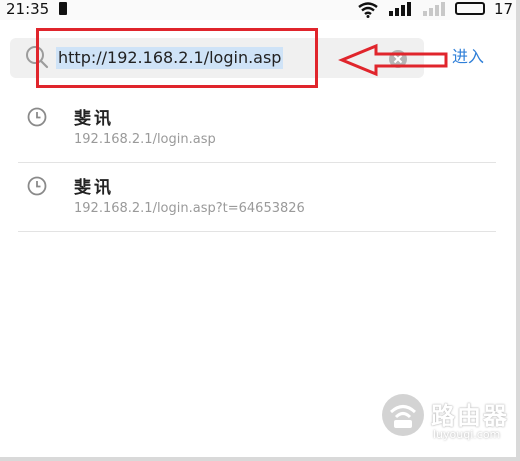  I want to click on watermark-domain: luyouqi.com, so click(467, 434).